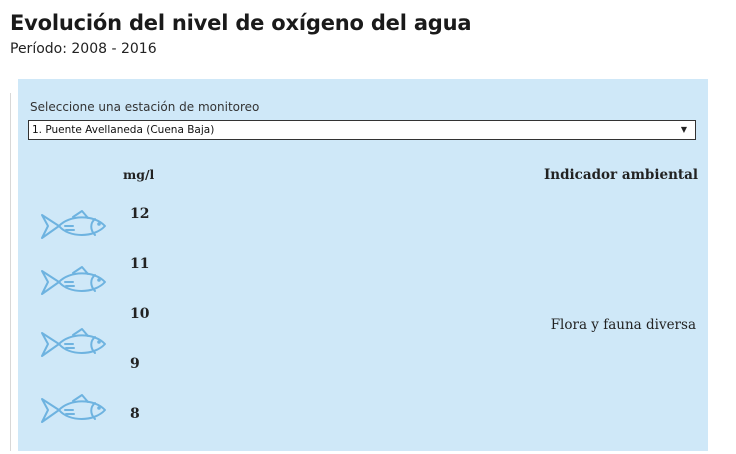 This screenshot has height=454, width=736. I want to click on page-subtitle: Período: 2008 - 2016, so click(83, 49).